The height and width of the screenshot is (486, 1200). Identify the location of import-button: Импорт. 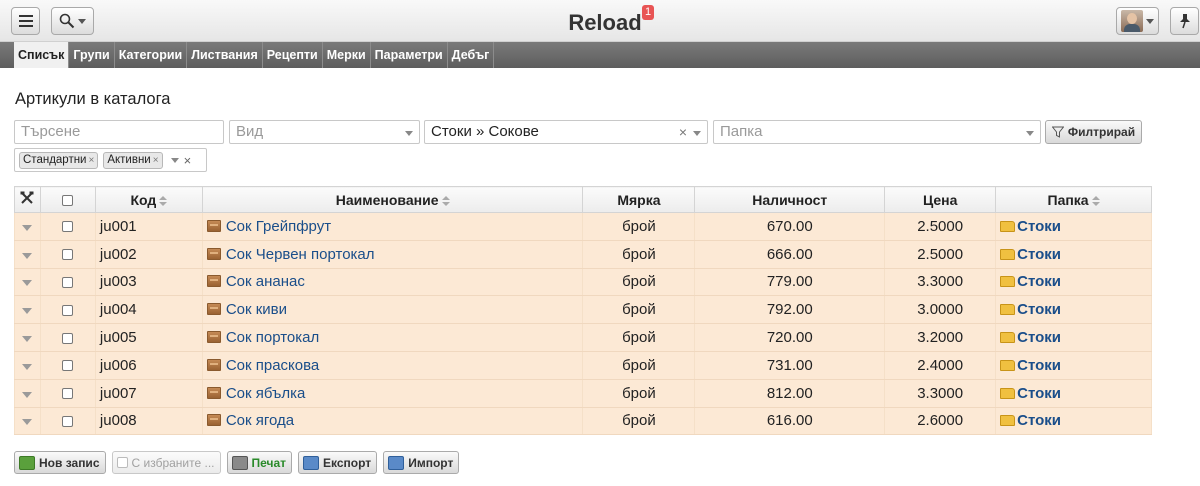
(421, 462).